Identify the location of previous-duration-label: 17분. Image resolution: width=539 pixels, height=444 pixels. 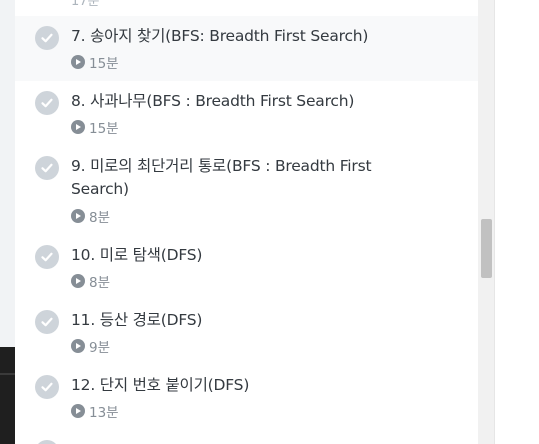
(85, 4).